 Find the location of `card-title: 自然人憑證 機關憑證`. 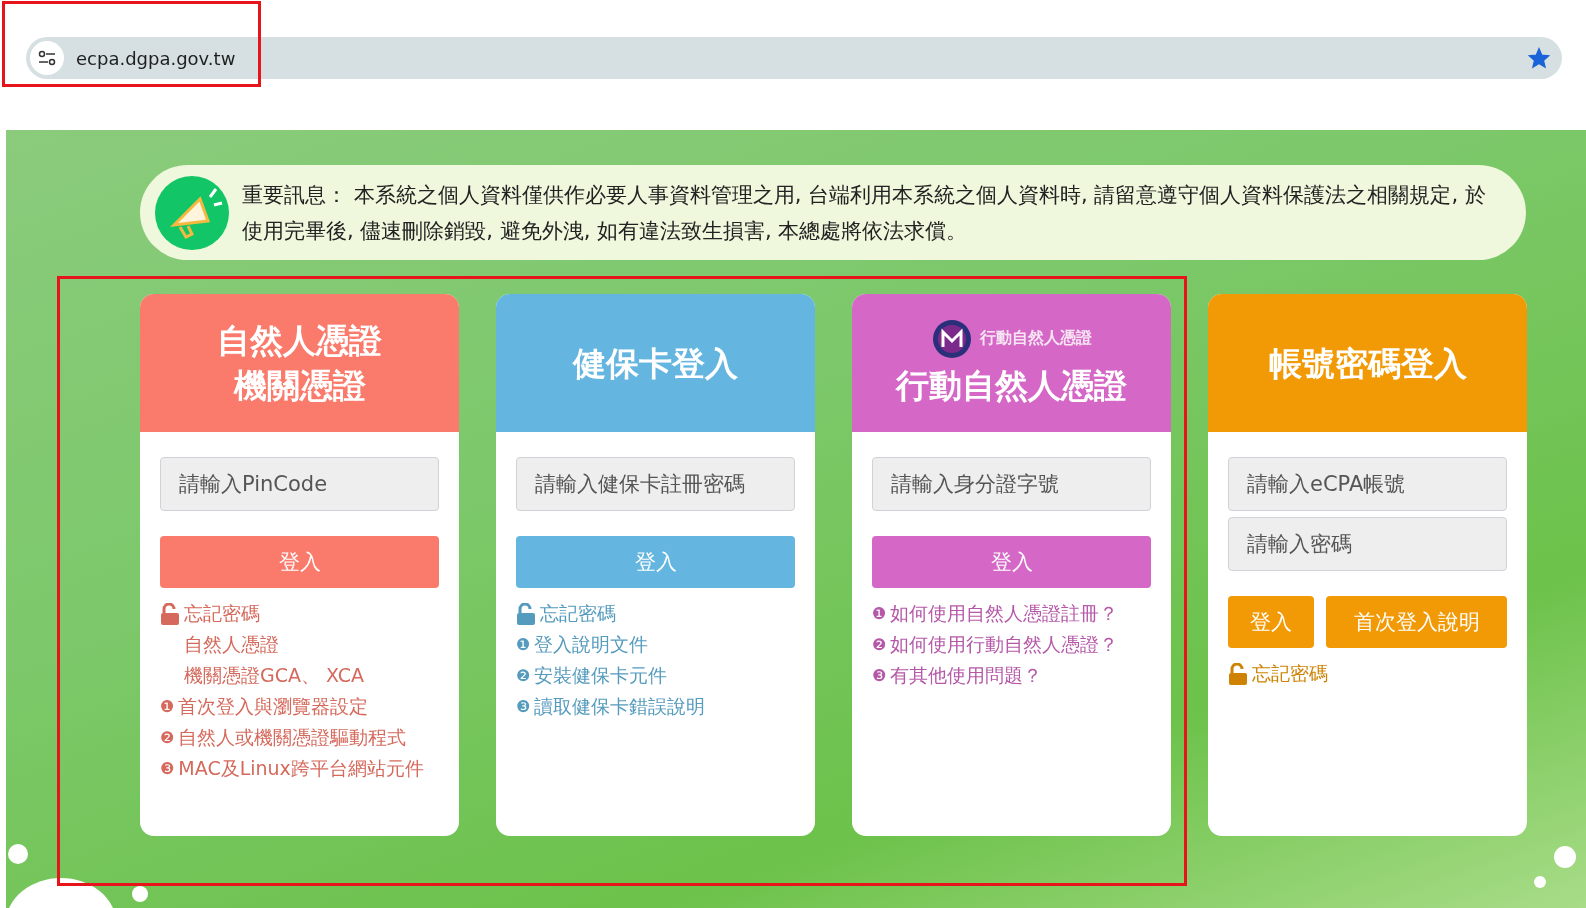

card-title: 自然人憑證 機關憑證 is located at coordinates (299, 363).